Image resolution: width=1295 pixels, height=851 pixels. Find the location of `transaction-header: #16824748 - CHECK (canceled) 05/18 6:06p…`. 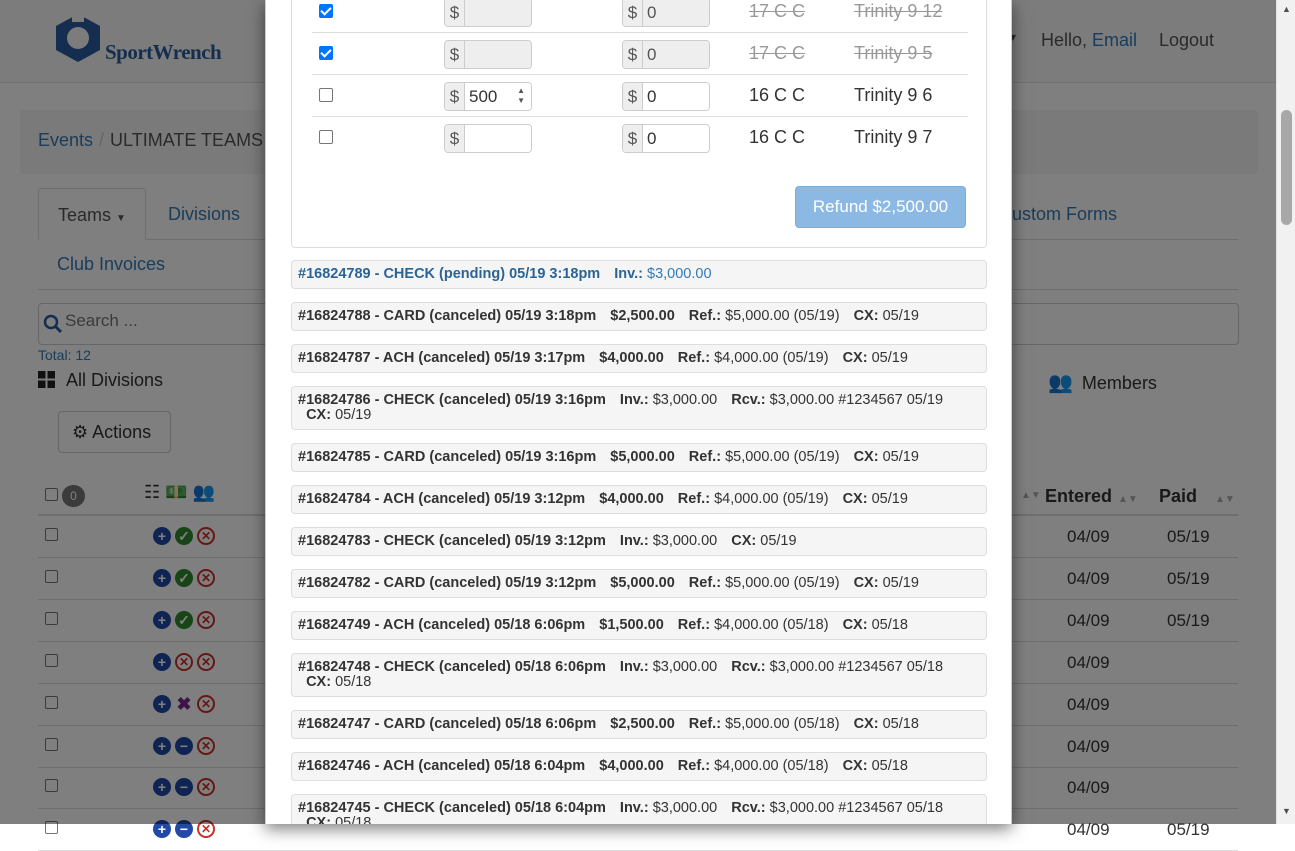

transaction-header: #16824748 - CHECK (canceled) 05/18 6:06p… is located at coordinates (452, 667).